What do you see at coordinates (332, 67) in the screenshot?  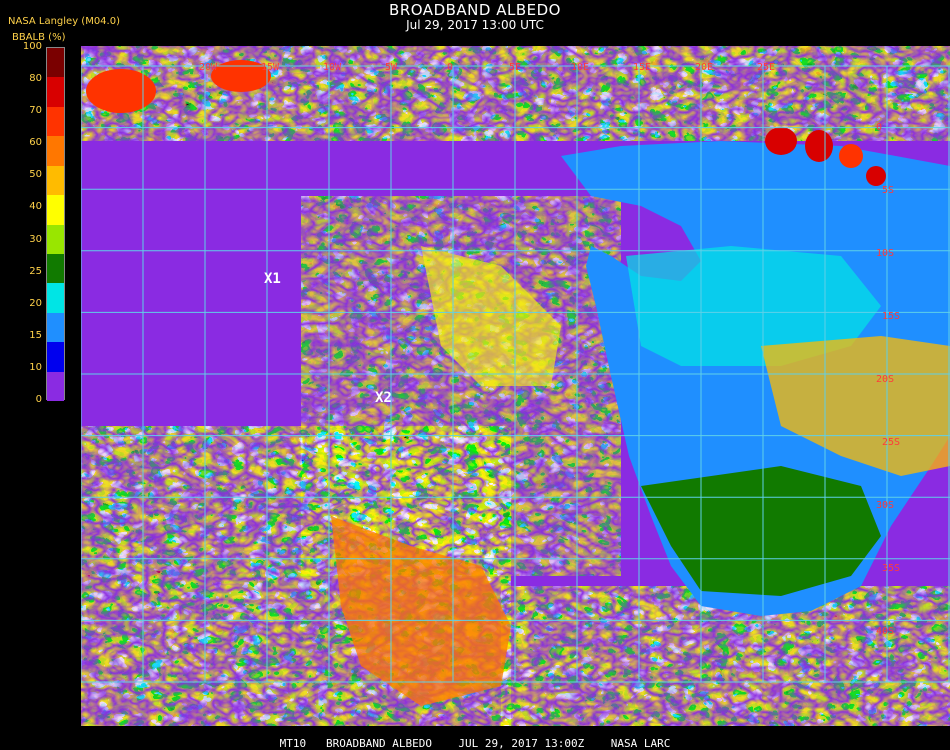 I see `longitude-label: 10W` at bounding box center [332, 67].